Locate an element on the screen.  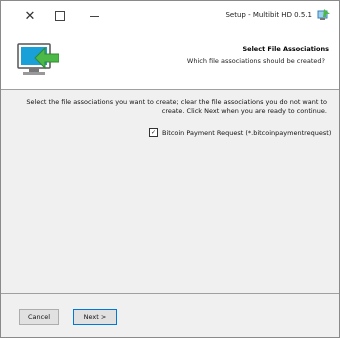
wizard-footer: Cancel Next > is located at coordinates (170, 315).